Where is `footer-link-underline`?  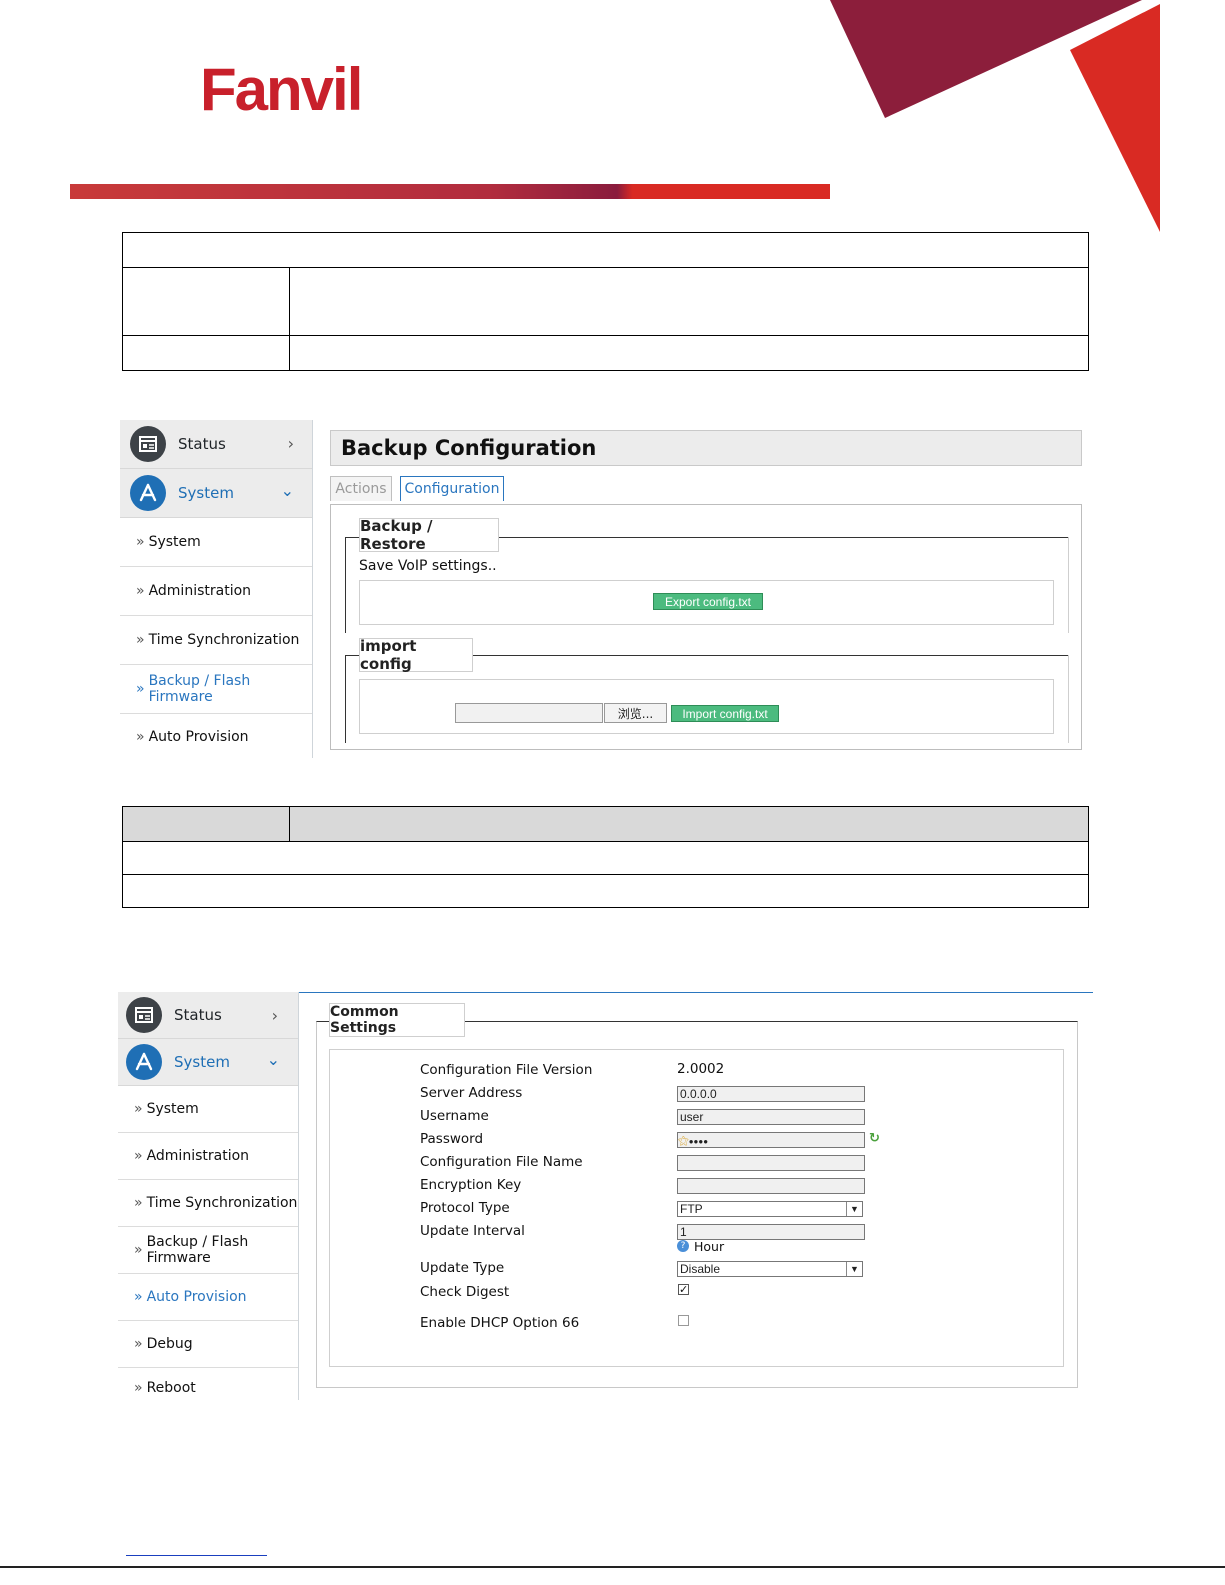 footer-link-underline is located at coordinates (196, 1555).